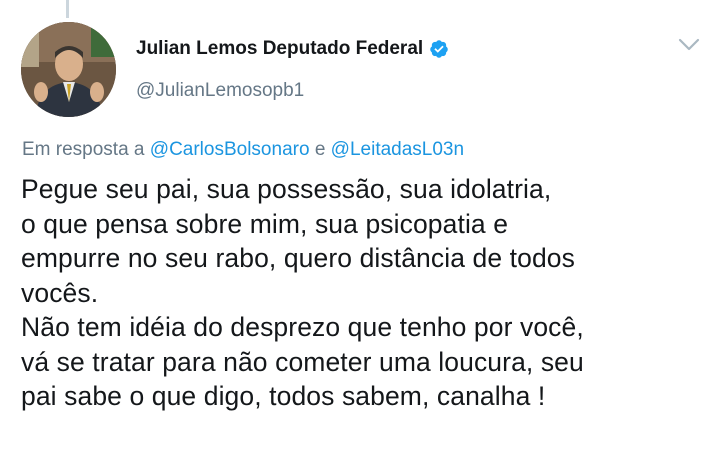  What do you see at coordinates (67, 9) in the screenshot?
I see `thread-connector-line` at bounding box center [67, 9].